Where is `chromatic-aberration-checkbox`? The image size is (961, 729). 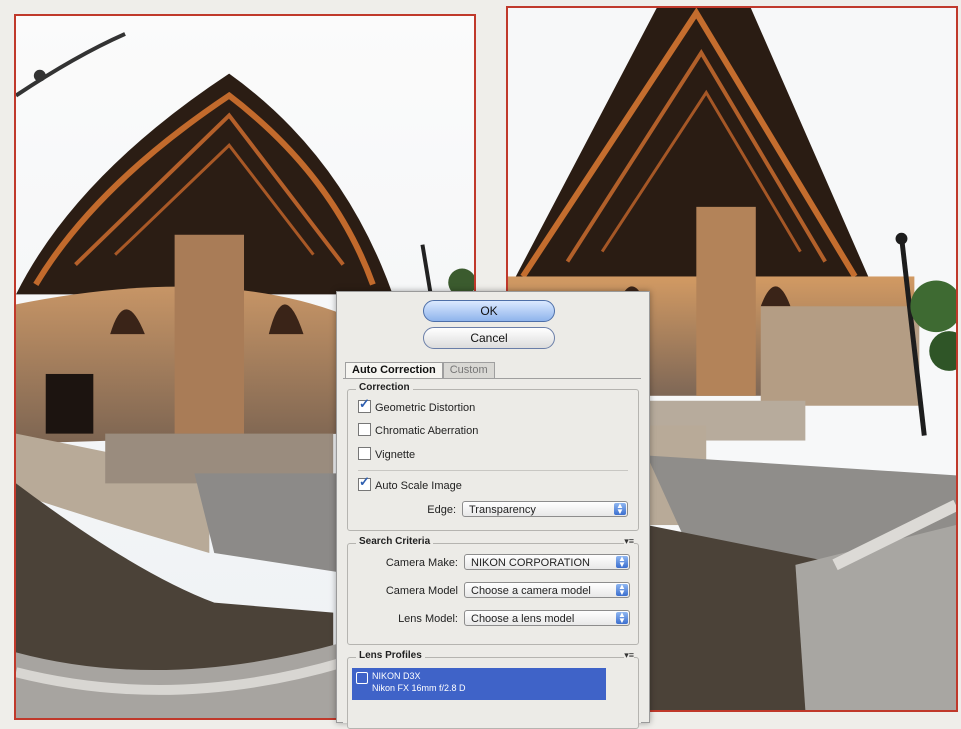
chromatic-aberration-checkbox is located at coordinates (364, 429).